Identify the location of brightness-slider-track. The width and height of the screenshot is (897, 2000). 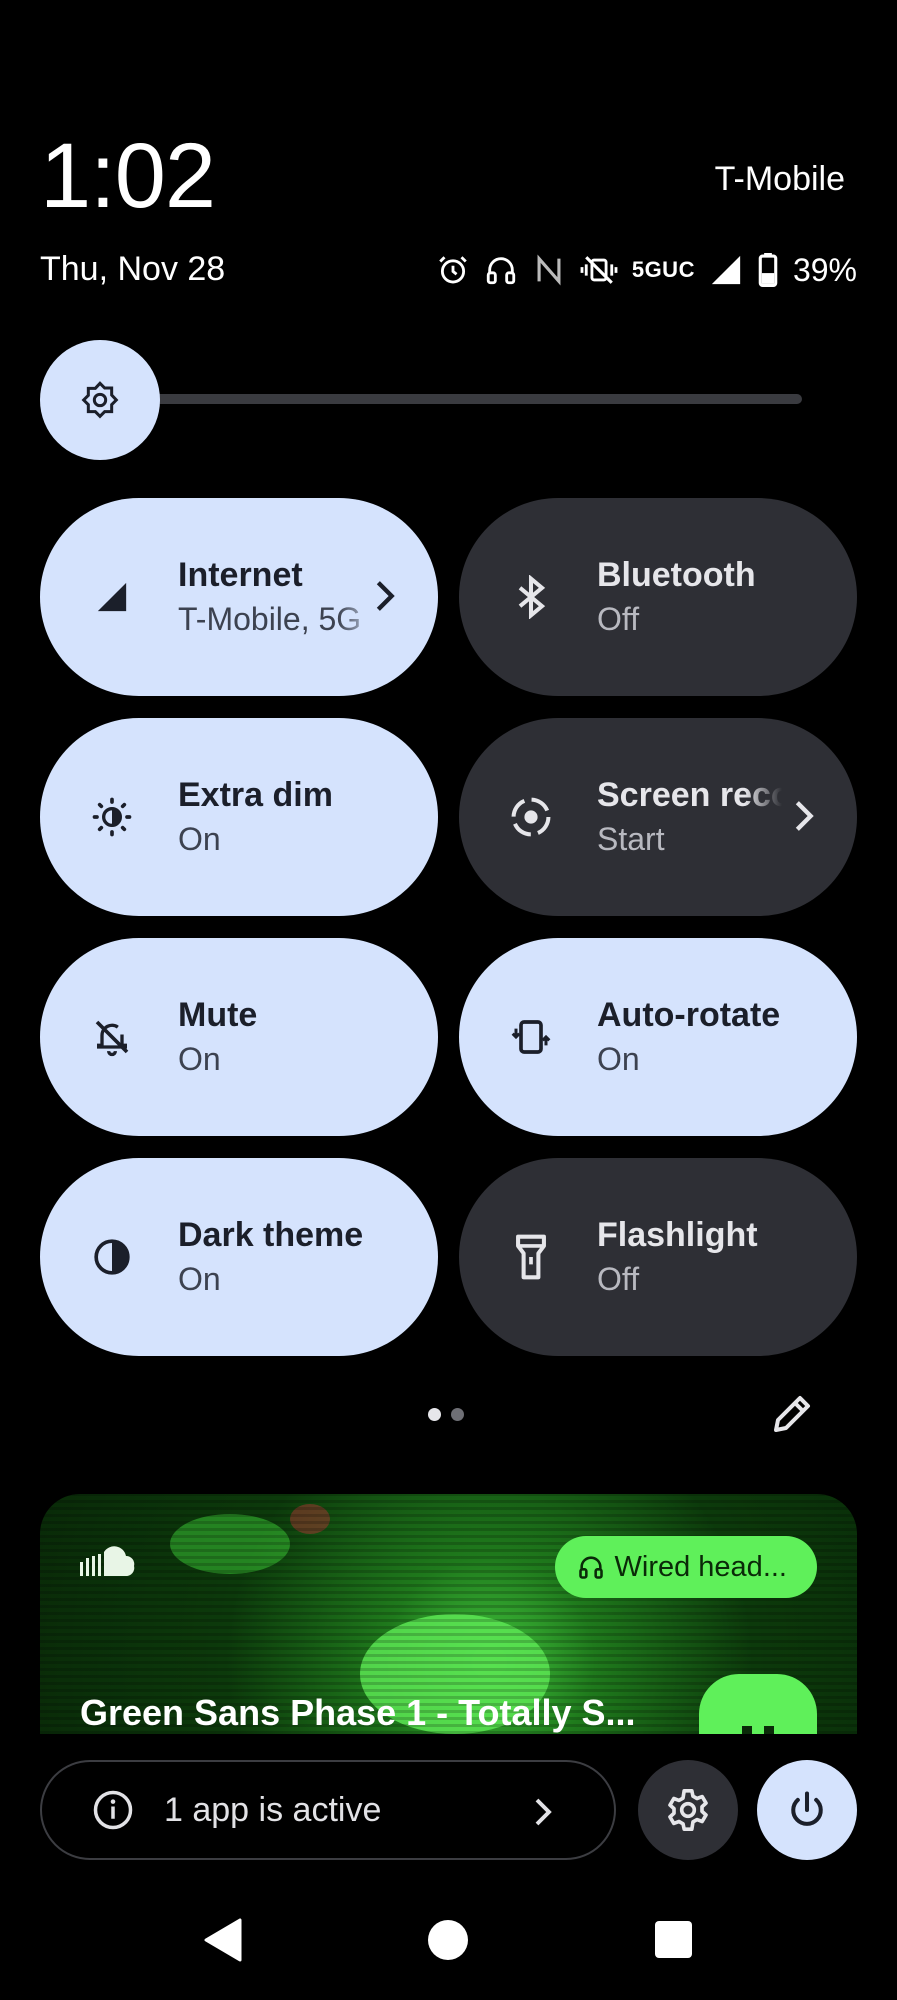
(451, 399).